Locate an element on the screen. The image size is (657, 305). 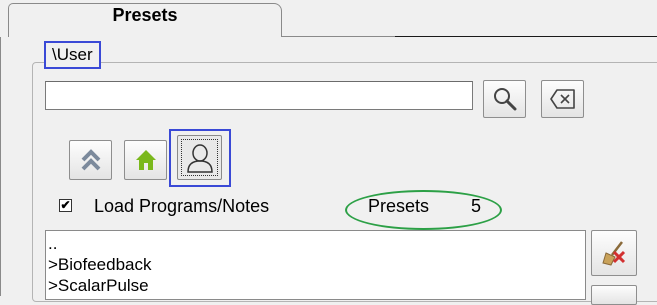
checkmark-icon: ✔ is located at coordinates (65, 205).